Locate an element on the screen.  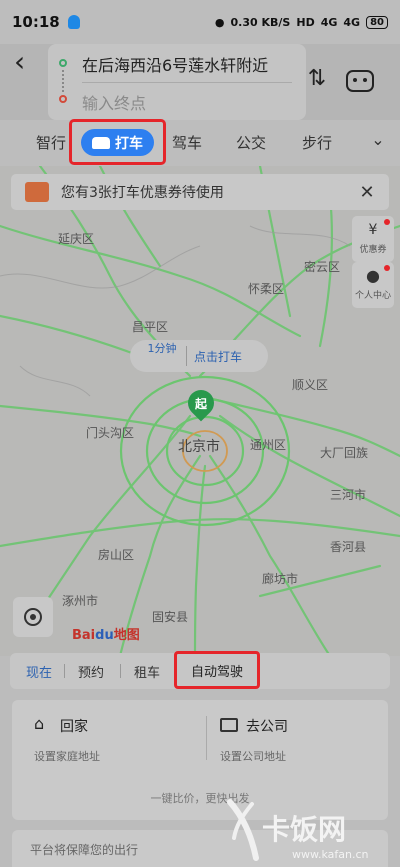
map-label-shunyi: 顺义区 is located at coordinates (310, 385).